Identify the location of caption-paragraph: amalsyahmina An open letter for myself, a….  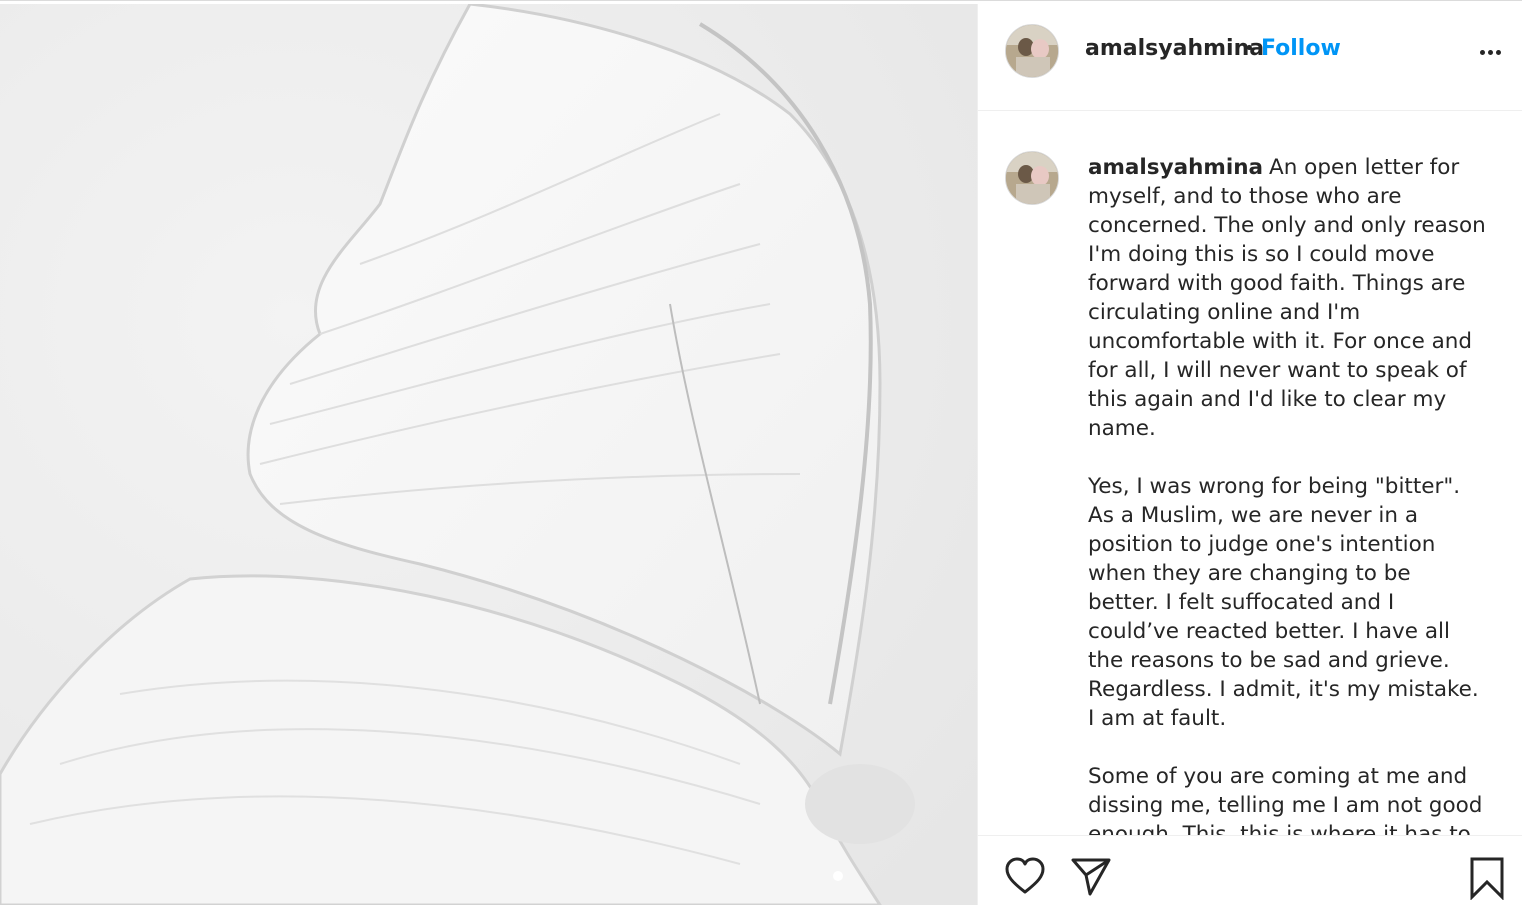
(1288, 298).